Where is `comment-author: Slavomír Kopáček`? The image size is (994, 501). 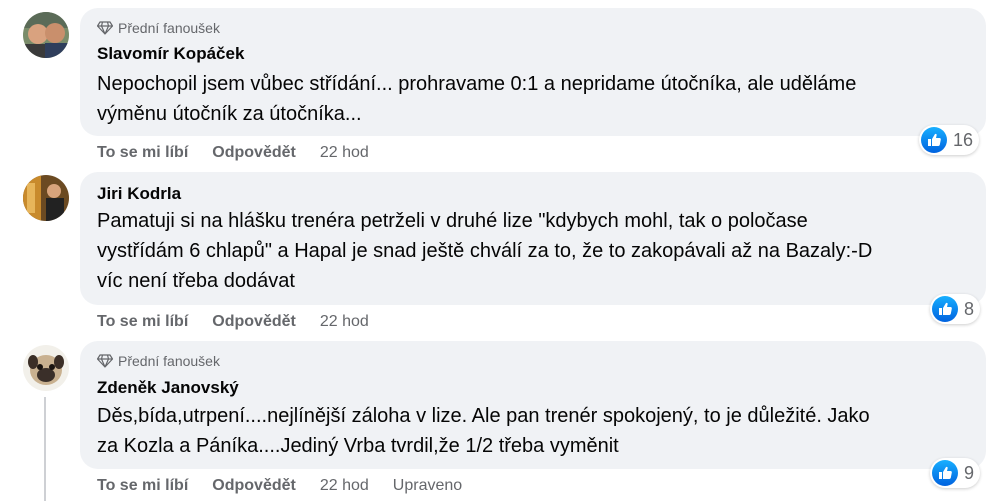
comment-author: Slavomír Kopáček is located at coordinates (170, 54).